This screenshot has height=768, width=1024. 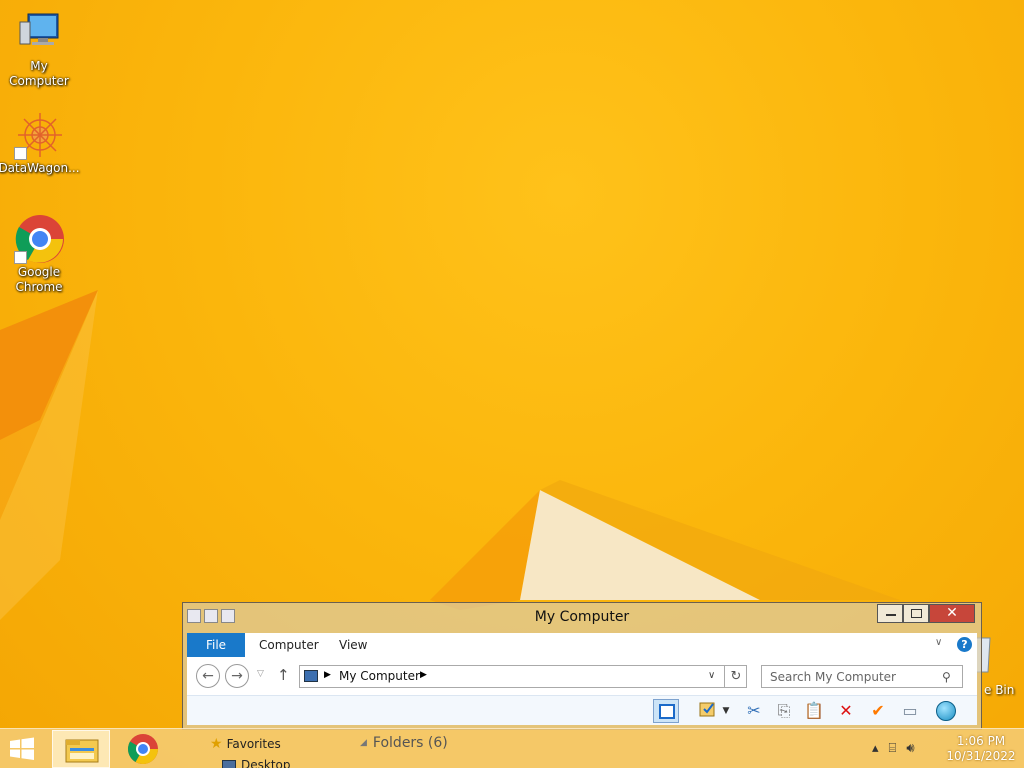 I want to click on window-titlebar: My Computer ✕, so click(x=582, y=617).